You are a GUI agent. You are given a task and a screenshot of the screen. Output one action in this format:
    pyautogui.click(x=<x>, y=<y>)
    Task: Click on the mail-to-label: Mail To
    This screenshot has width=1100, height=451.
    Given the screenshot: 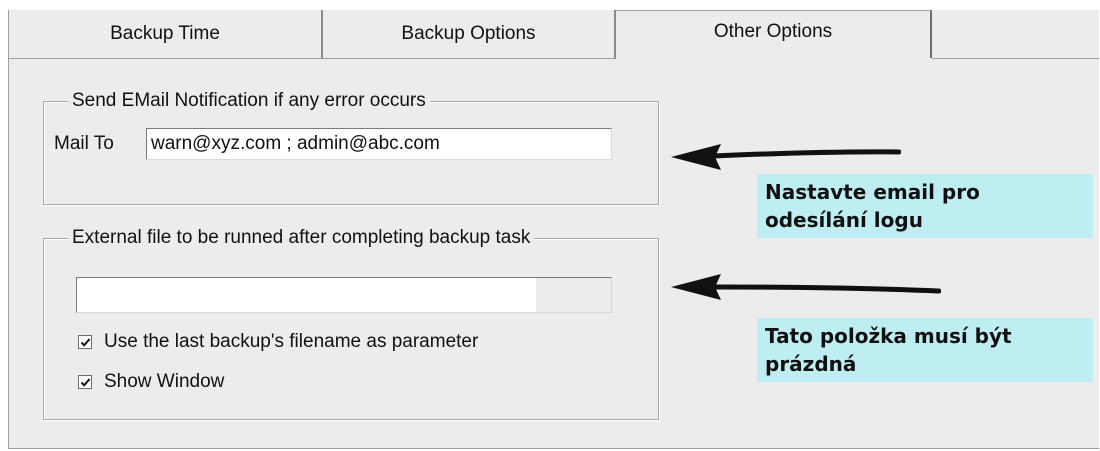 What is the action you would take?
    pyautogui.click(x=84, y=143)
    